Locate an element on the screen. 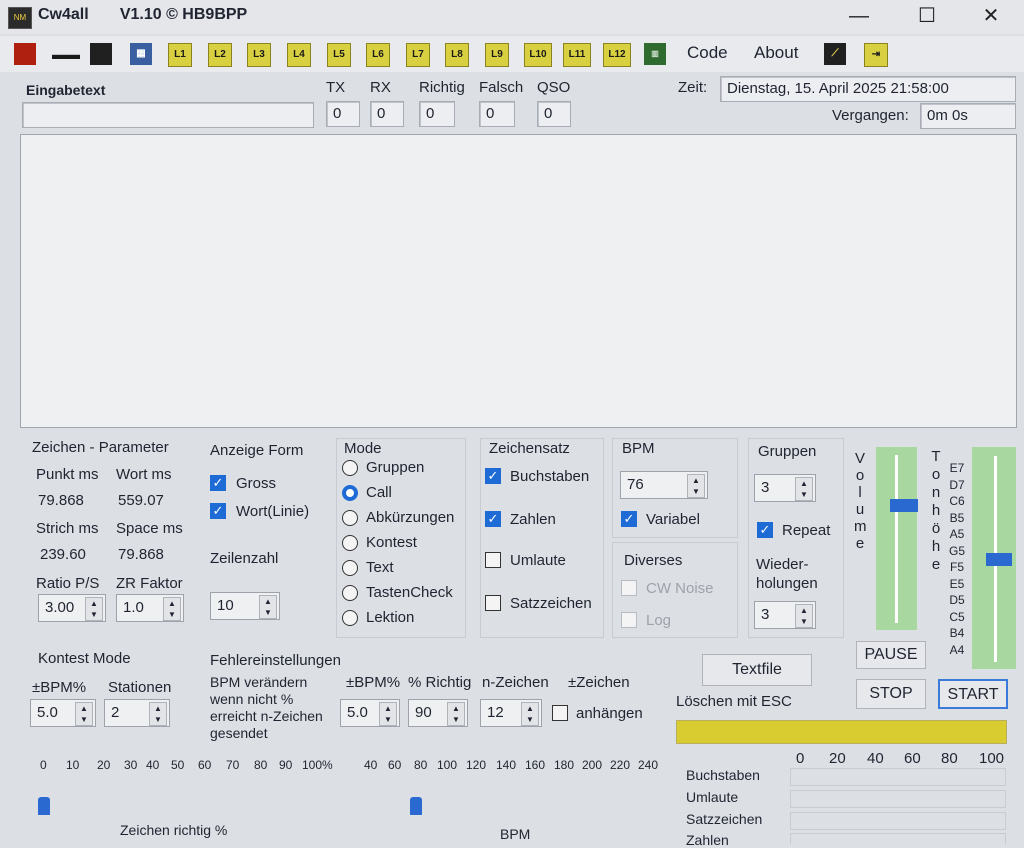 The image size is (1024, 848). close-button: ✕ is located at coordinates (991, 16).